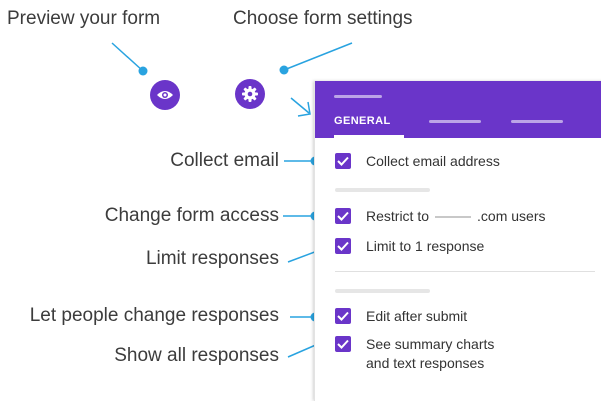 Image resolution: width=601 pixels, height=401 pixels. What do you see at coordinates (284, 70) in the screenshot?
I see `settings-dot` at bounding box center [284, 70].